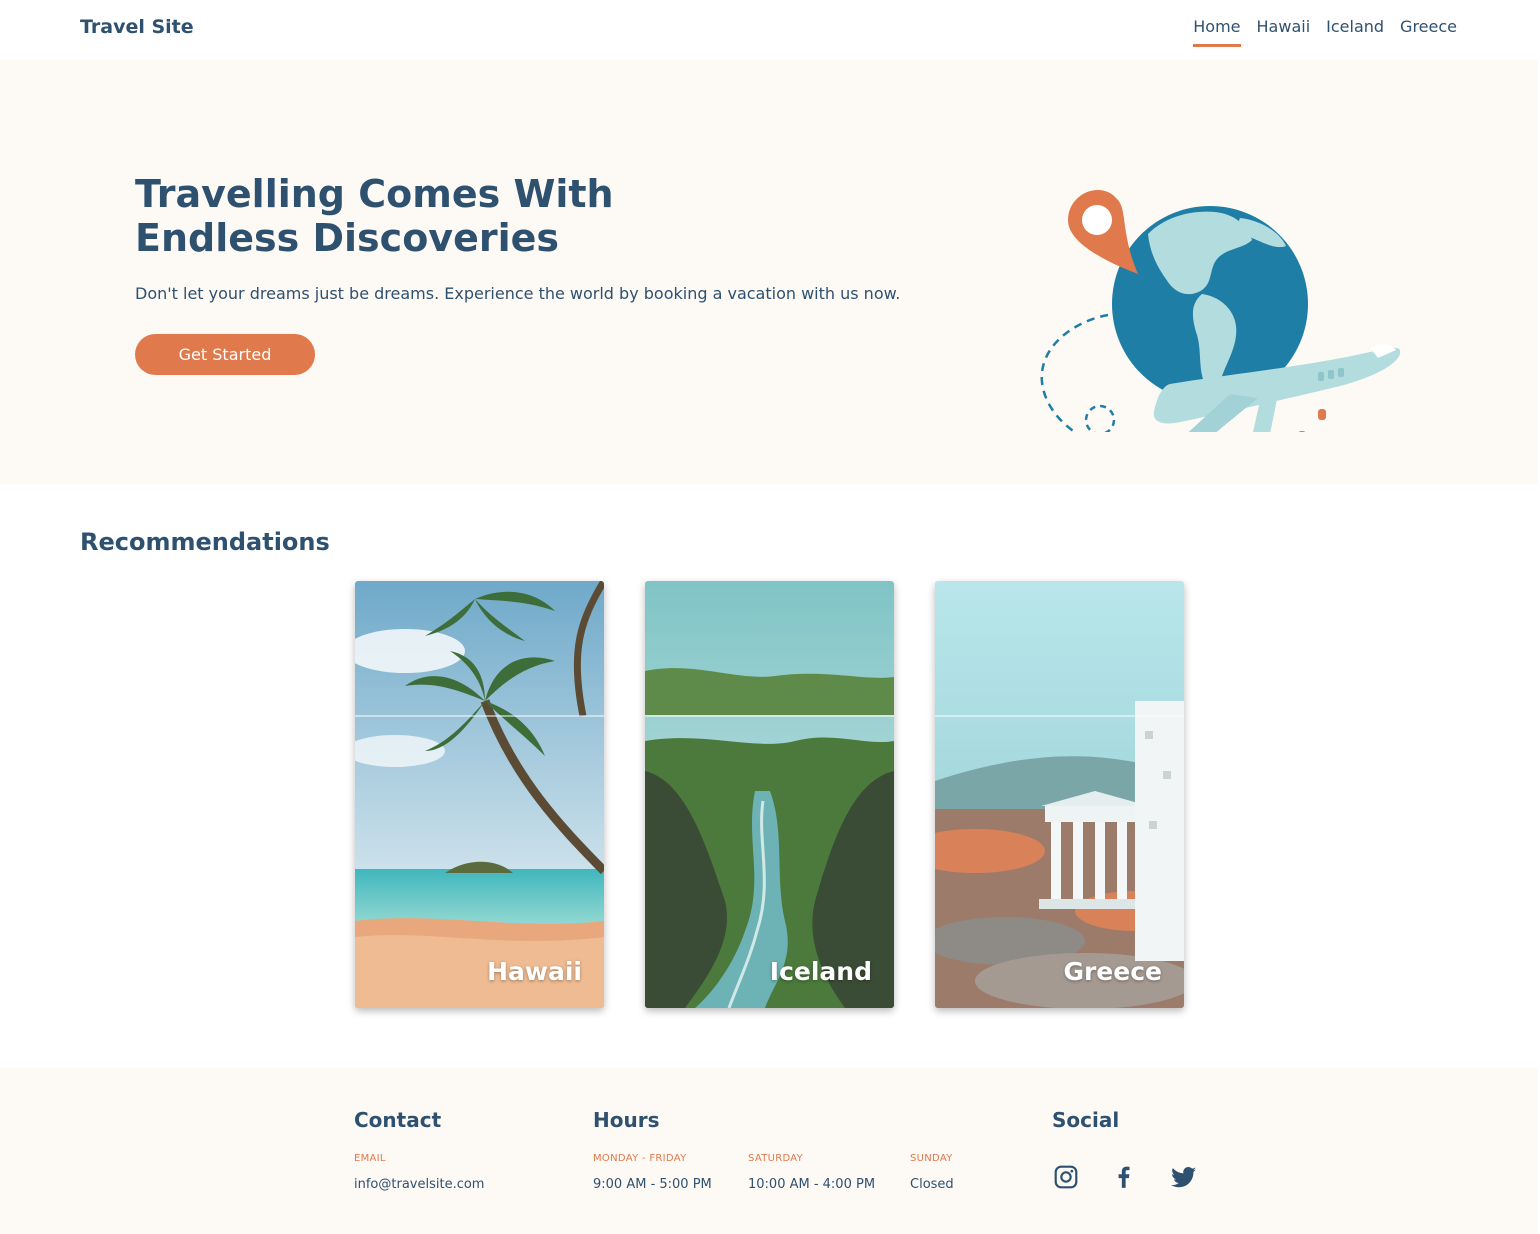 The height and width of the screenshot is (1234, 1540). Describe the element at coordinates (1428, 32) in the screenshot. I see `nav-greece: Greece` at that location.